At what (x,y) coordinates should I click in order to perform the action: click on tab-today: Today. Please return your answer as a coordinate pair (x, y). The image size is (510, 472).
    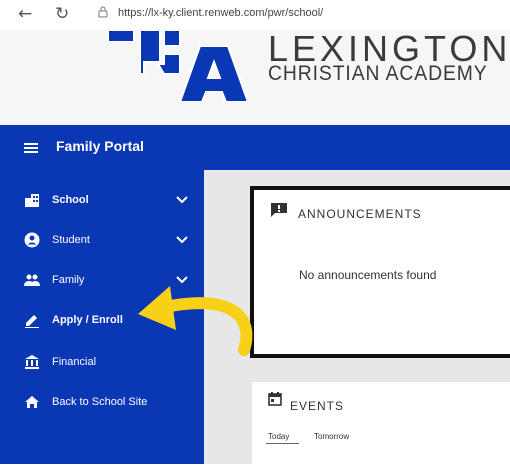
    Looking at the image, I should click on (278, 436).